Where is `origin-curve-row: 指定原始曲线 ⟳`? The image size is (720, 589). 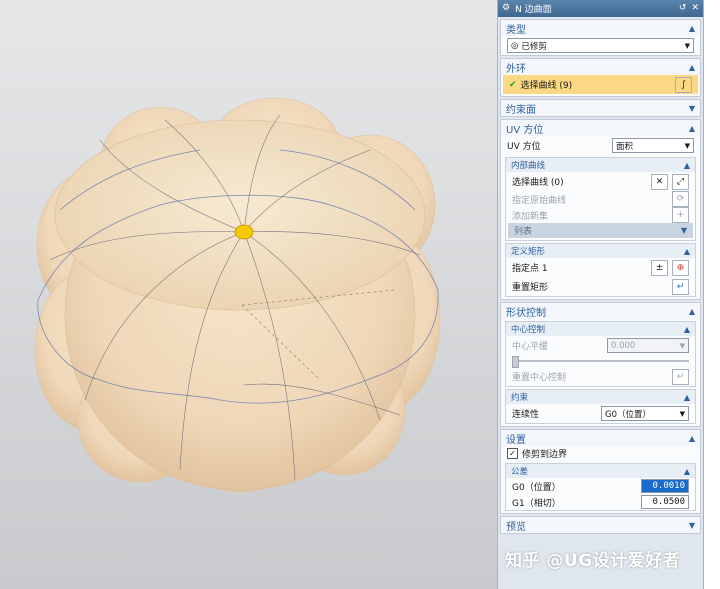 origin-curve-row: 指定原始曲线 ⟳ is located at coordinates (600, 199).